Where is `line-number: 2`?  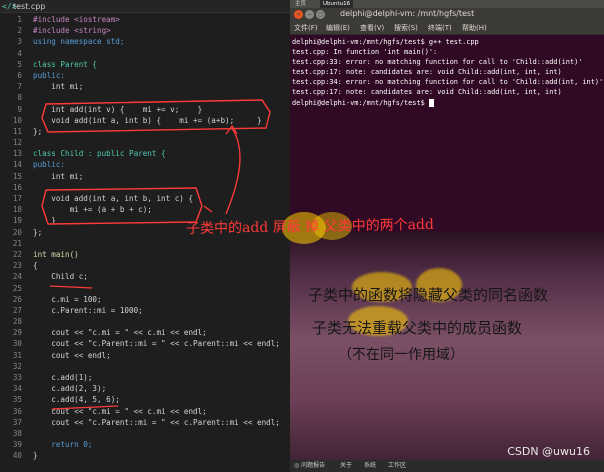 line-number: 2 is located at coordinates (19, 31).